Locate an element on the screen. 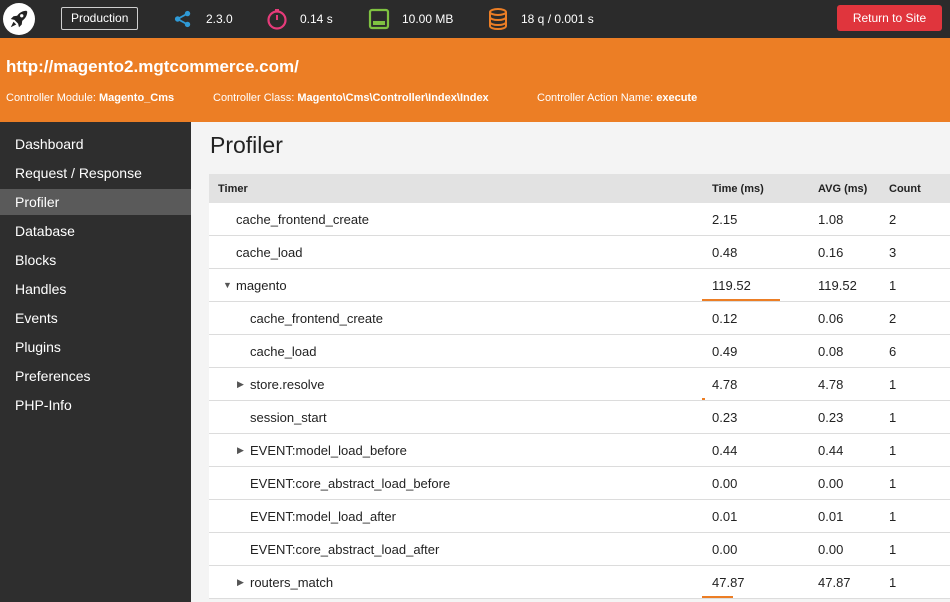  memory-value: 10.00 MB is located at coordinates (428, 19).